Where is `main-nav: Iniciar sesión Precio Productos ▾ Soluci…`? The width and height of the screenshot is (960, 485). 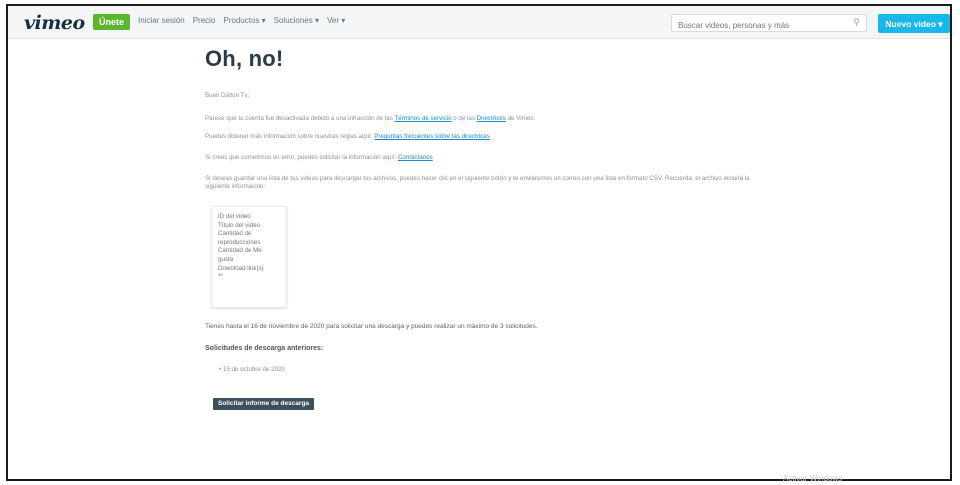 main-nav: Iniciar sesión Precio Productos ▾ Soluci… is located at coordinates (241, 20).